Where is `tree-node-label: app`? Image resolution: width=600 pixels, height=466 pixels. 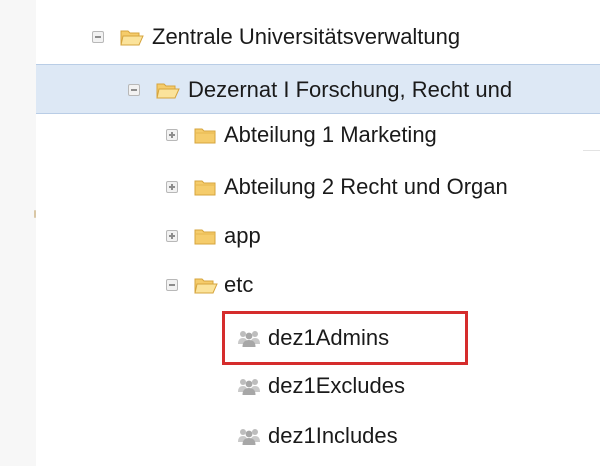
tree-node-label: app is located at coordinates (242, 235).